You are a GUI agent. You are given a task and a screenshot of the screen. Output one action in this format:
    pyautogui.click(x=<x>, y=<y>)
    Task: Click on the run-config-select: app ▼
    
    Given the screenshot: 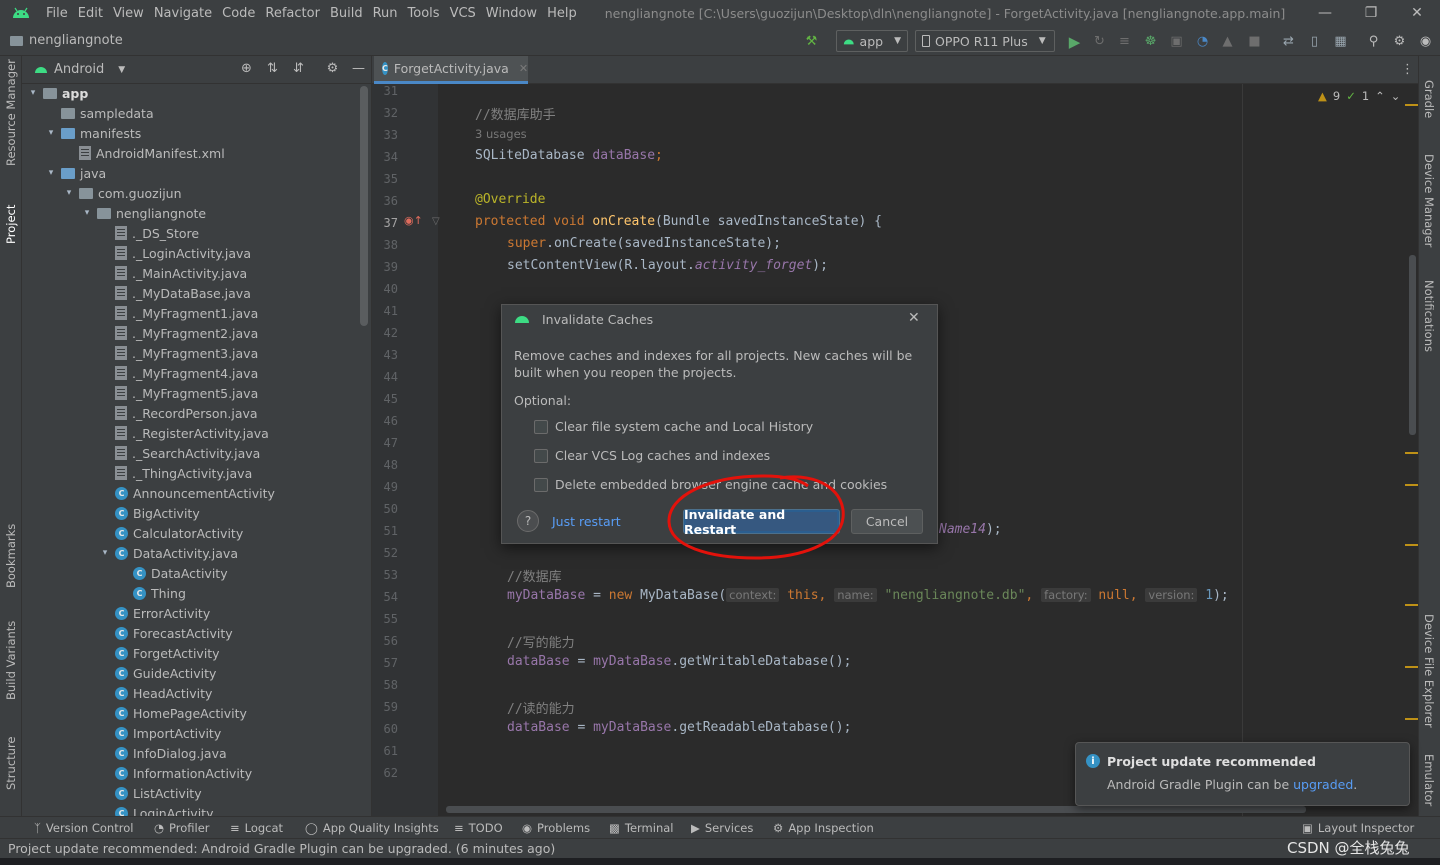 What is the action you would take?
    pyautogui.click(x=872, y=41)
    